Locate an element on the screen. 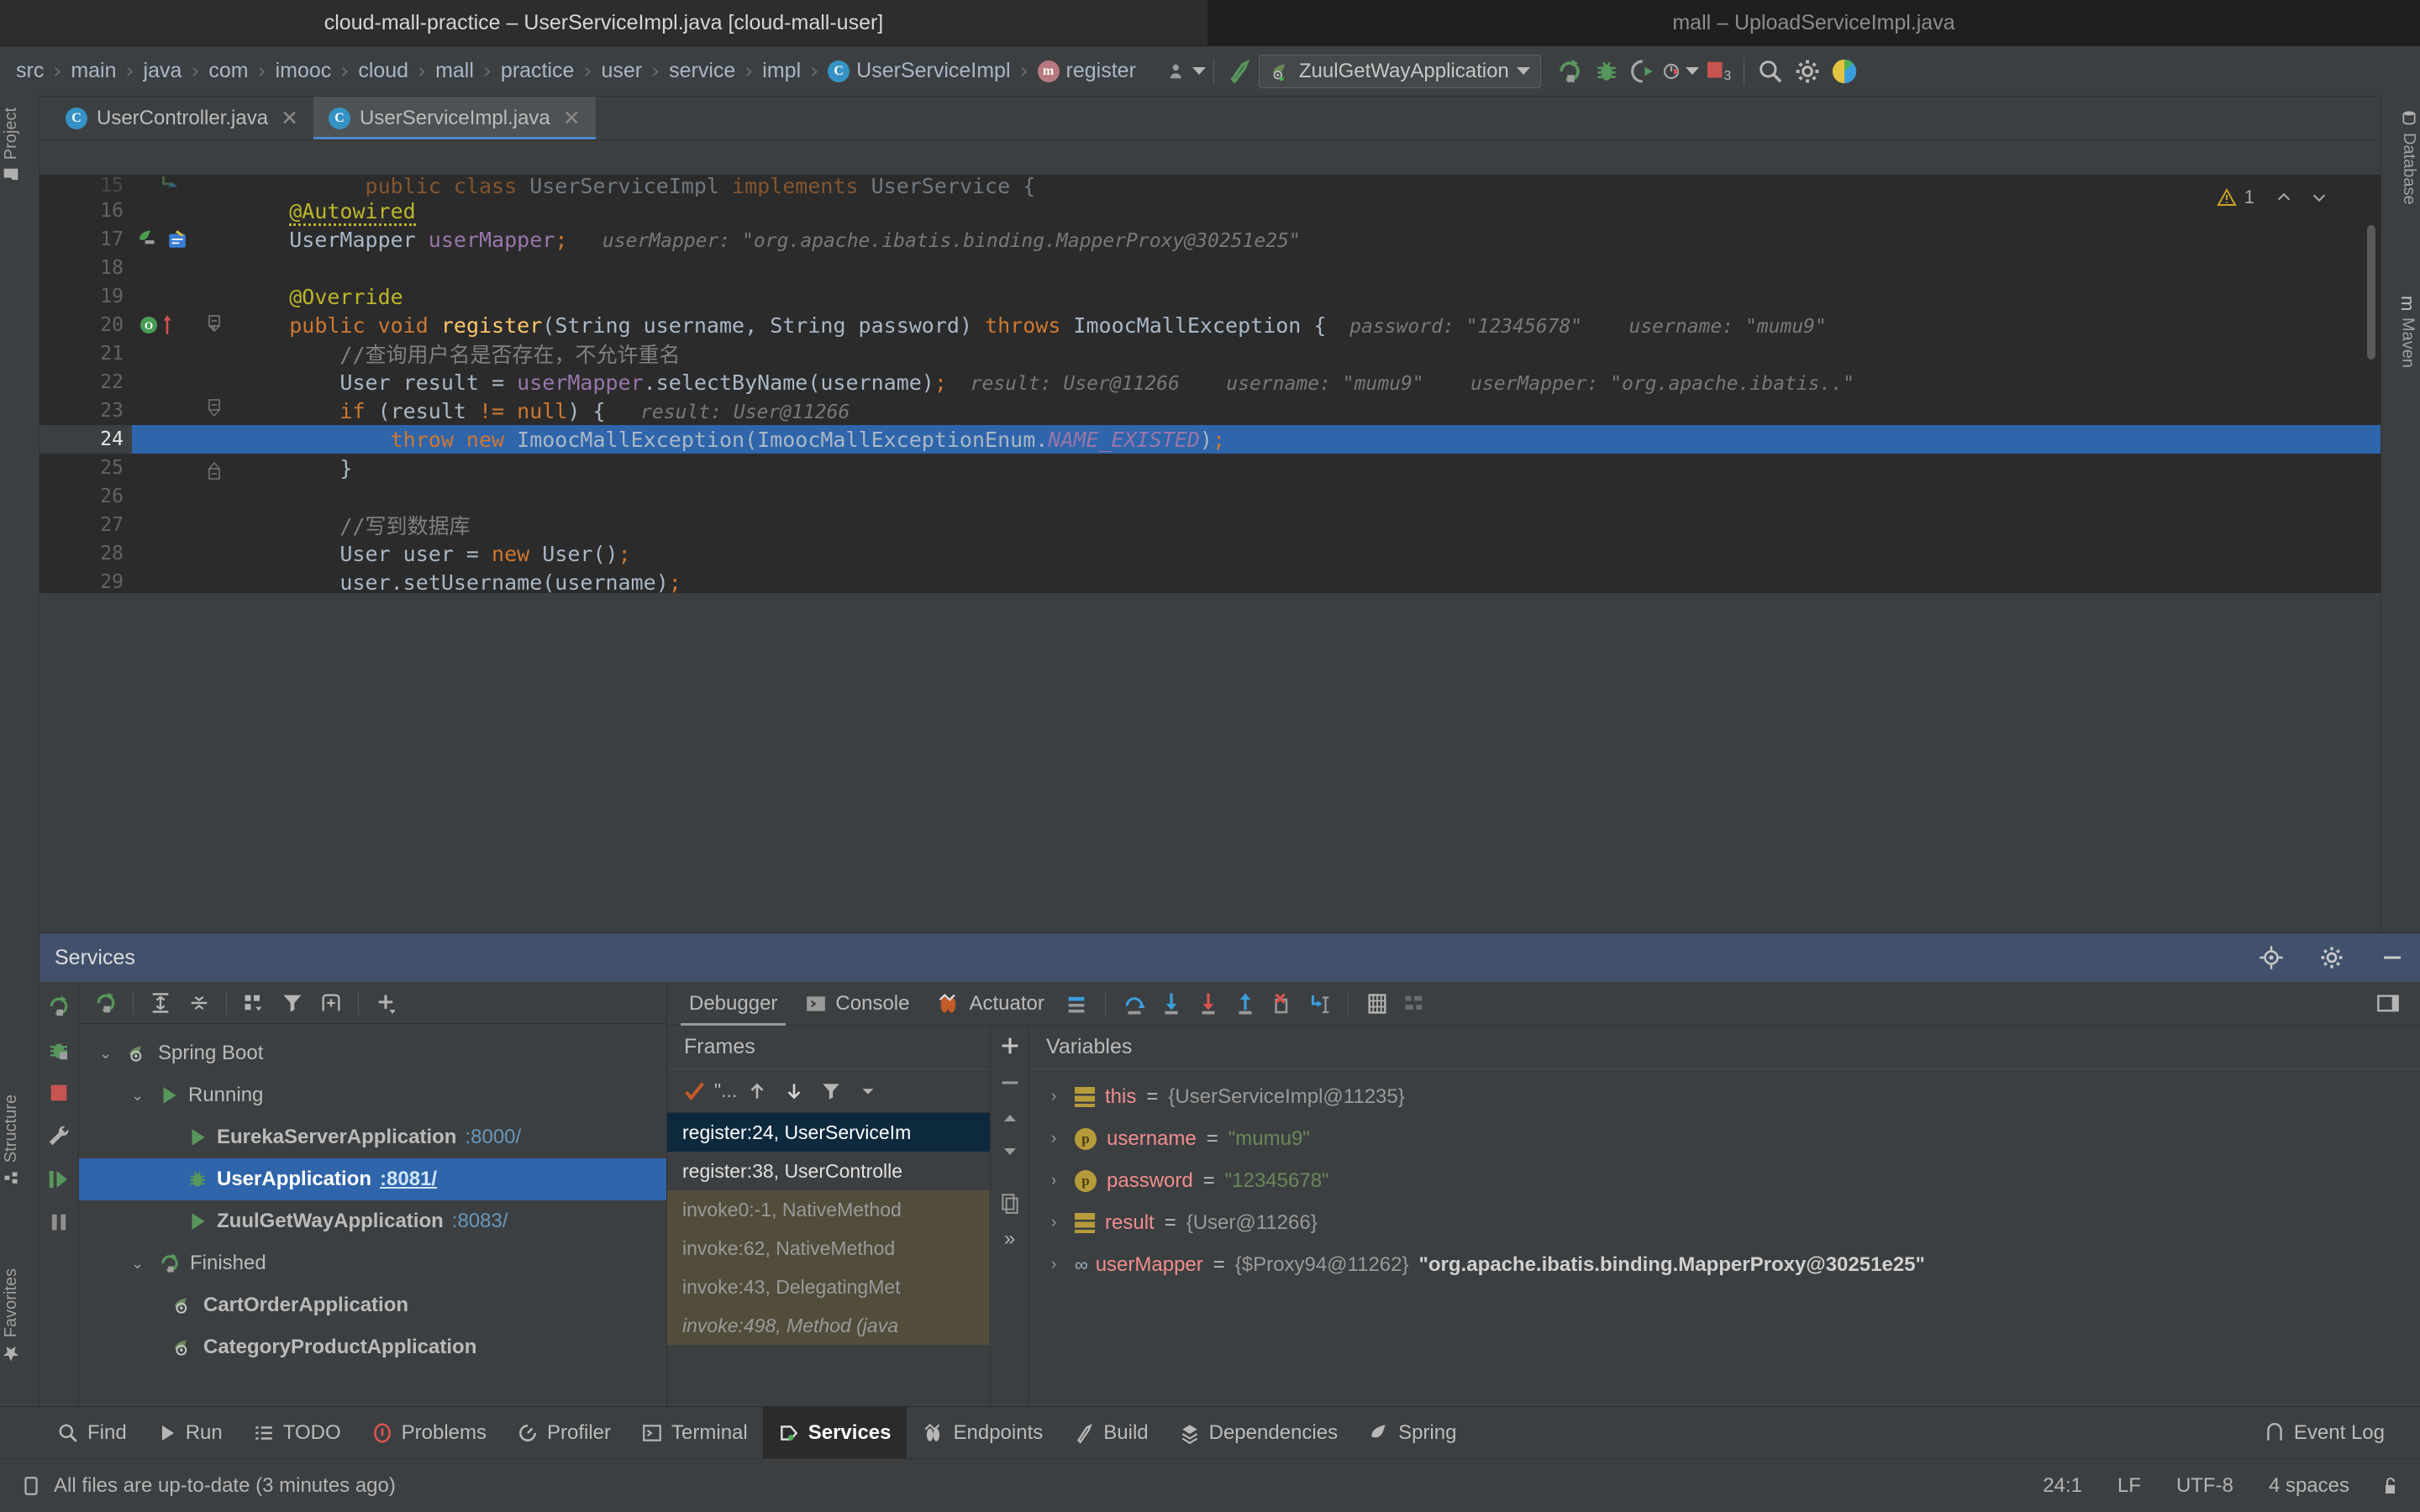 This screenshot has width=2420, height=1512. tree-item-finished: ⌄ Finished is located at coordinates (372, 1263).